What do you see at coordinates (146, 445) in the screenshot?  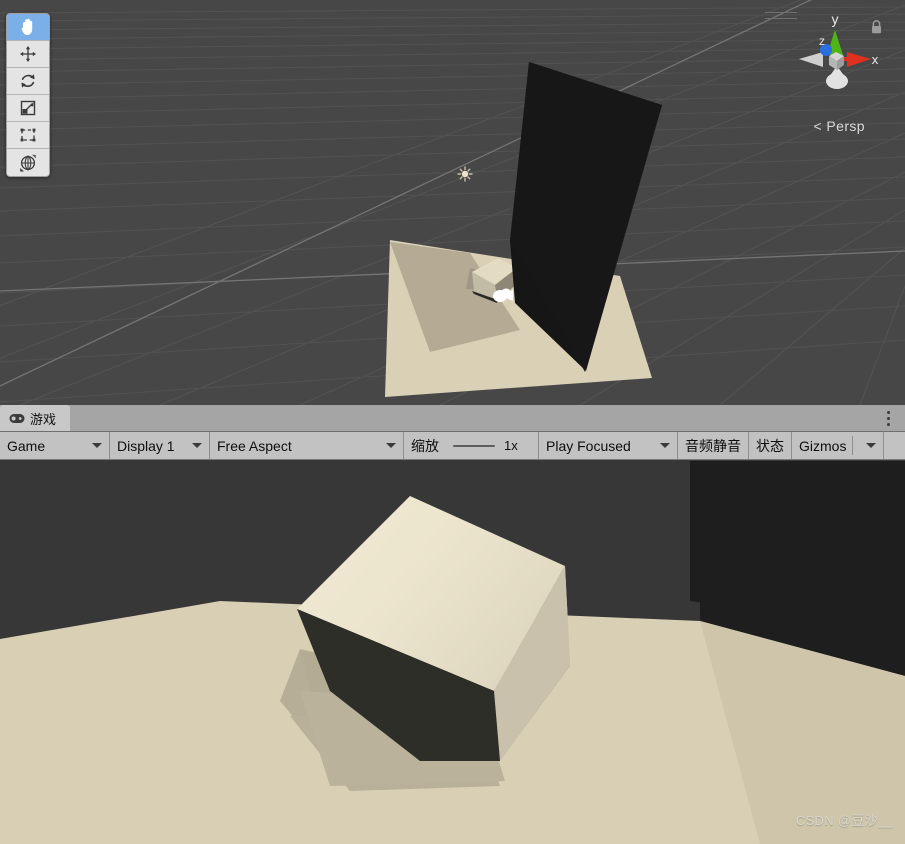 I see `display-dropdown-label: Display 1` at bounding box center [146, 445].